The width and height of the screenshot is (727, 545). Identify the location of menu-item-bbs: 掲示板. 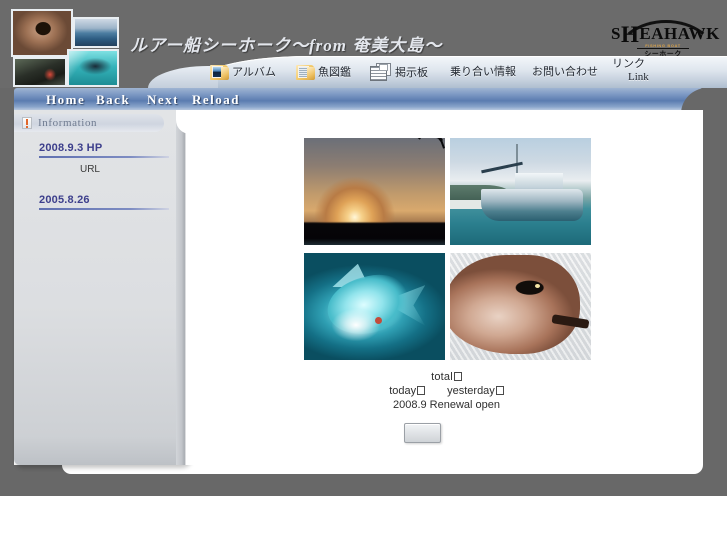
(399, 72).